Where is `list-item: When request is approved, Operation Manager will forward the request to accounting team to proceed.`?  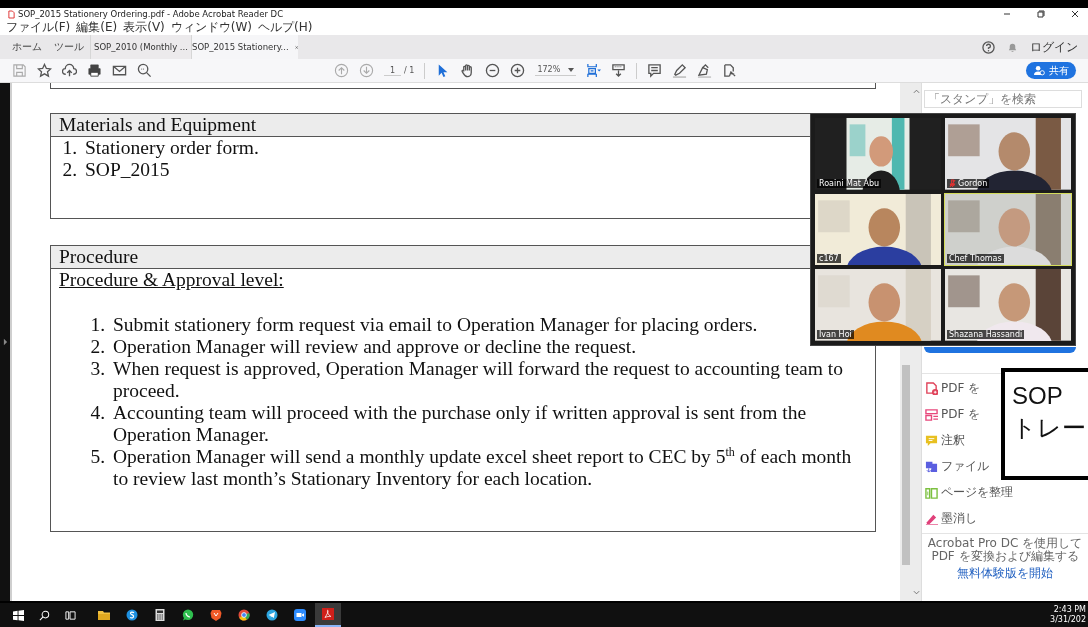
list-item: When request is approved, Operation Manager will forward the request to accounting team to proceed. is located at coordinates (478, 380).